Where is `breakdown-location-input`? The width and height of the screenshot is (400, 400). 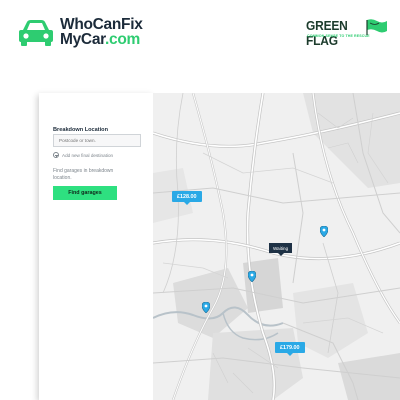 breakdown-location-input is located at coordinates (97, 140).